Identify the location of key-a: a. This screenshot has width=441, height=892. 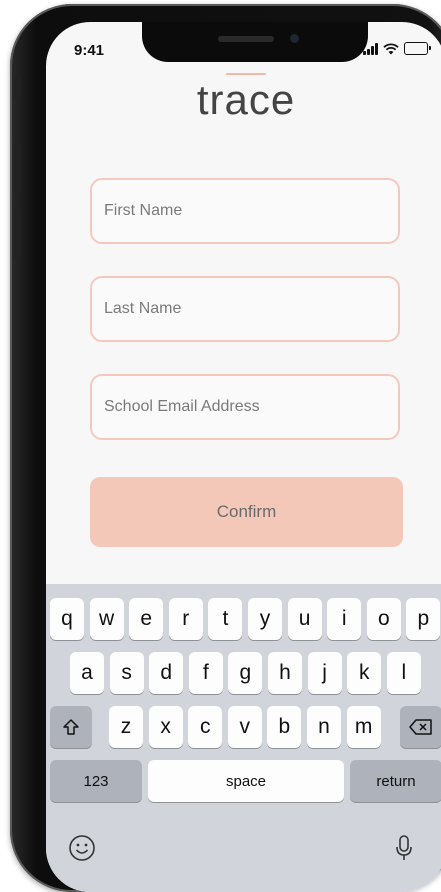
(87, 673).